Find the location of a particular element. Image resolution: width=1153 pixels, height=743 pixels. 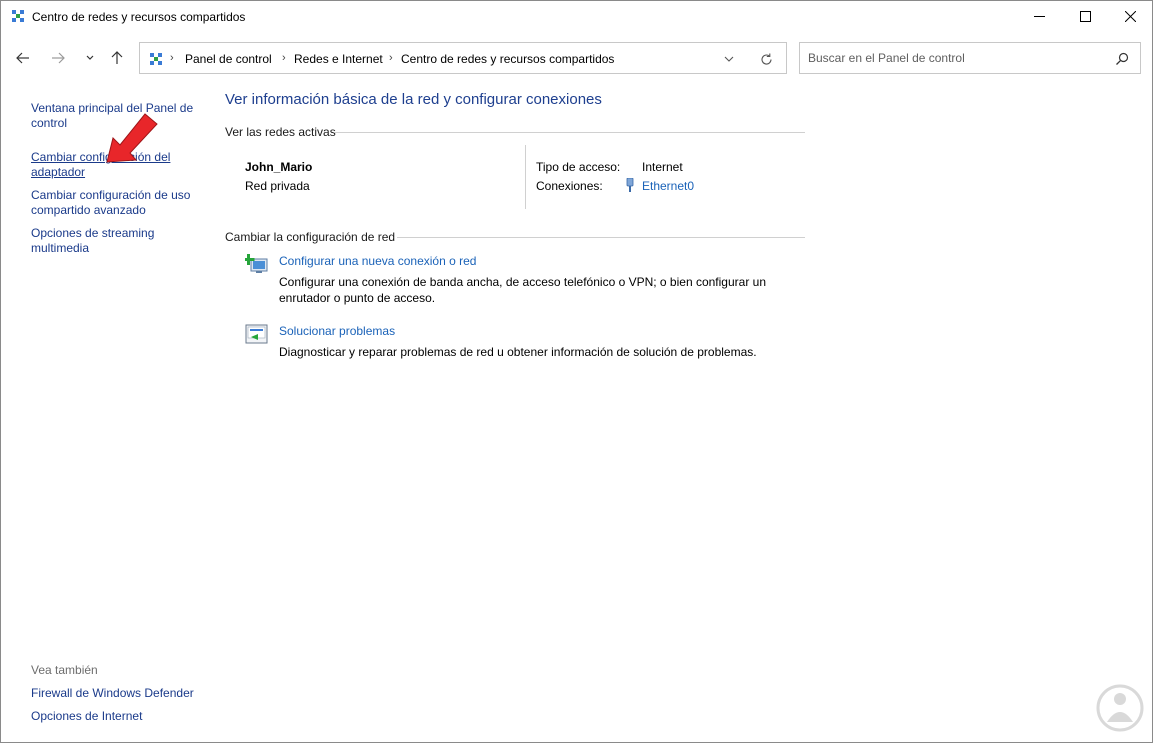

up-icon is located at coordinates (117, 57).